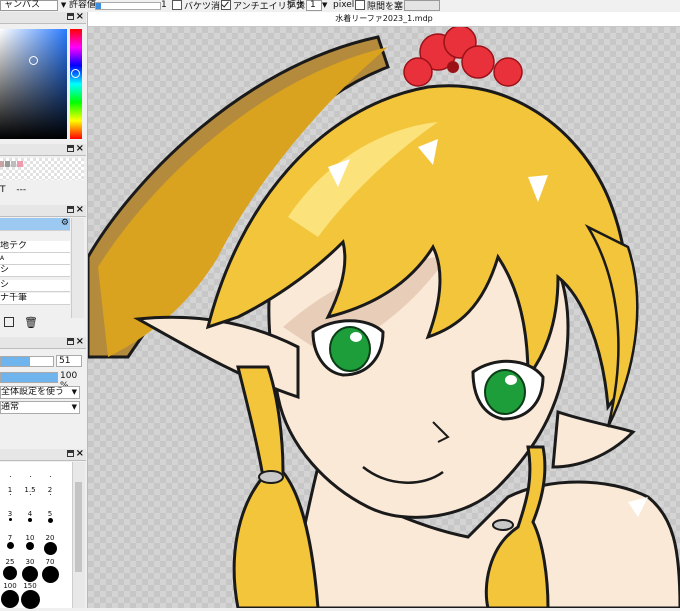  I want to click on brush-size-item: 100, so click(10, 595).